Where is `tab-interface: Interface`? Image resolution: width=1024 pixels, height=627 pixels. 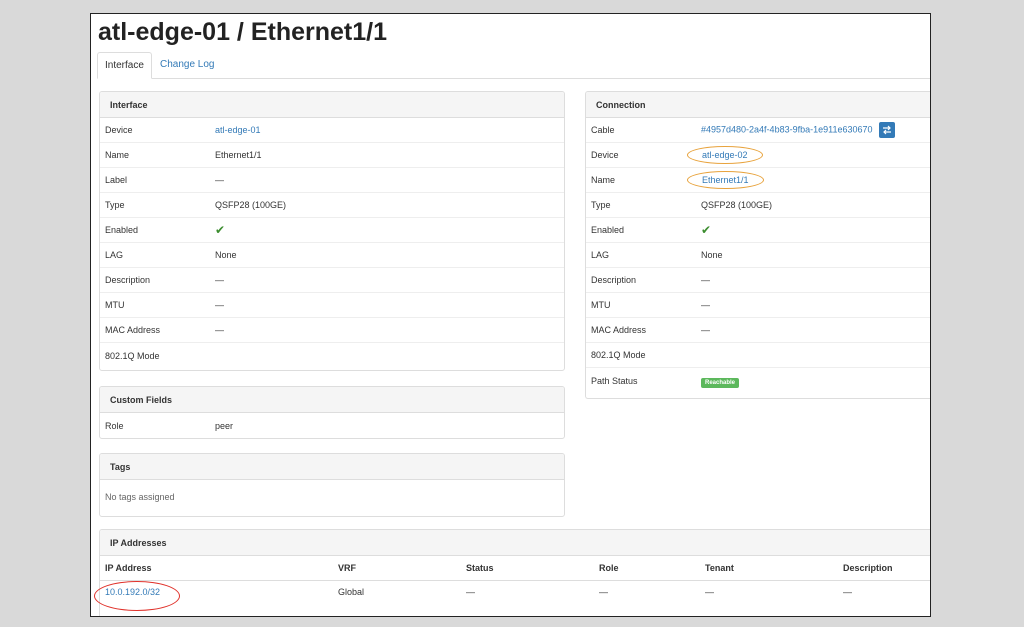 tab-interface: Interface is located at coordinates (124, 65).